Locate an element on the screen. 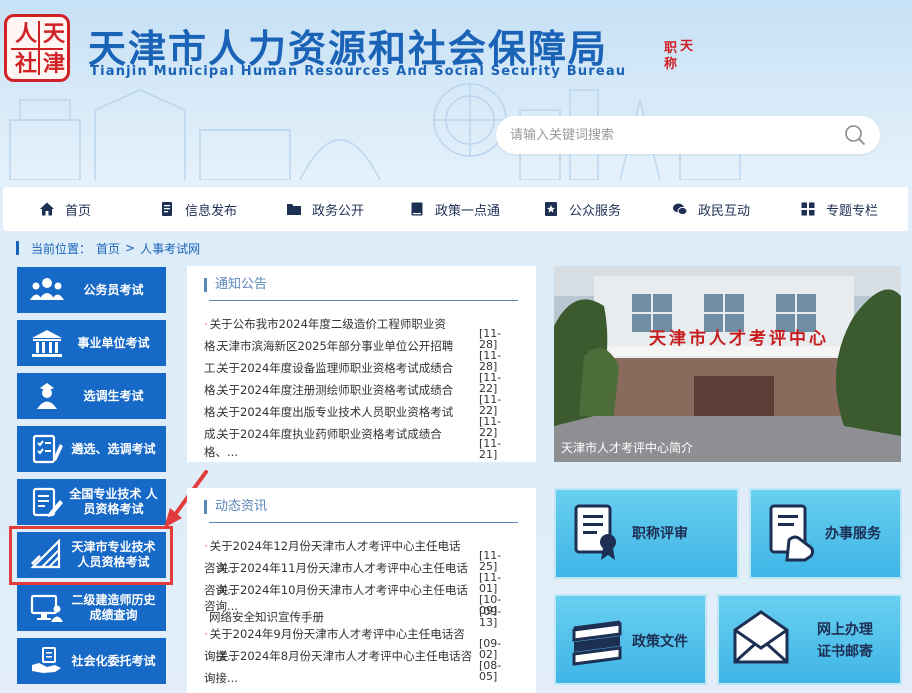 The height and width of the screenshot is (693, 912). breadcrumb-marker is located at coordinates (17, 248).